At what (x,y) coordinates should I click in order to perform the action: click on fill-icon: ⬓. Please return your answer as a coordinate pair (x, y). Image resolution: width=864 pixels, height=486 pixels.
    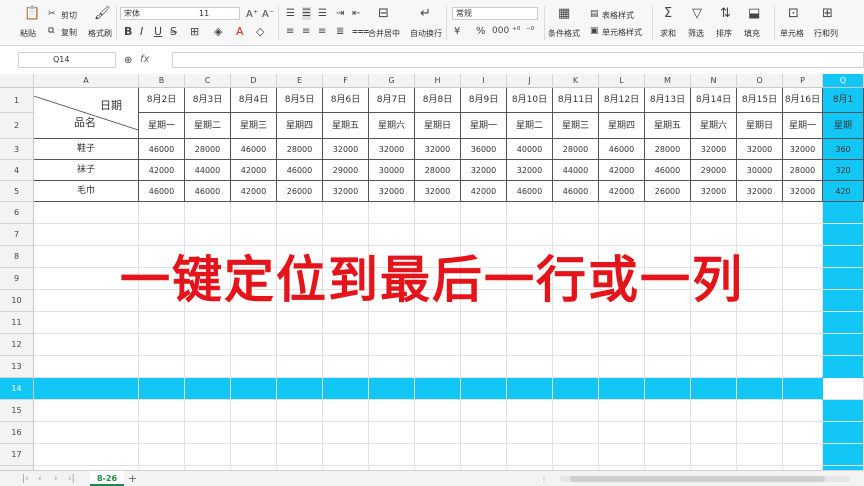
    Looking at the image, I should click on (754, 13).